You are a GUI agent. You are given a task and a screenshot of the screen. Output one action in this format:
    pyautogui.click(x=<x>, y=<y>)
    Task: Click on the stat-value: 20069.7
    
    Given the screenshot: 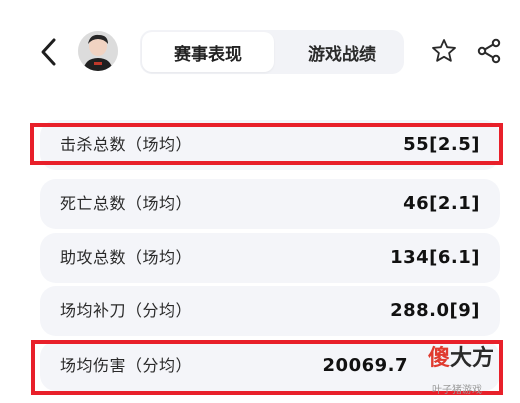 What is the action you would take?
    pyautogui.click(x=365, y=365)
    